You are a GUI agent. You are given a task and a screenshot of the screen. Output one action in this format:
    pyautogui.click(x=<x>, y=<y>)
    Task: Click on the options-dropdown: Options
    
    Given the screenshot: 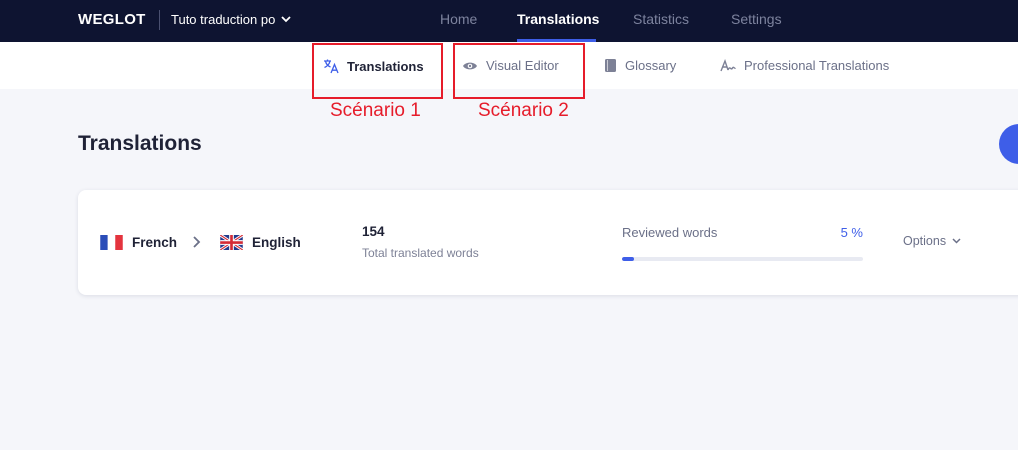 What is the action you would take?
    pyautogui.click(x=932, y=241)
    